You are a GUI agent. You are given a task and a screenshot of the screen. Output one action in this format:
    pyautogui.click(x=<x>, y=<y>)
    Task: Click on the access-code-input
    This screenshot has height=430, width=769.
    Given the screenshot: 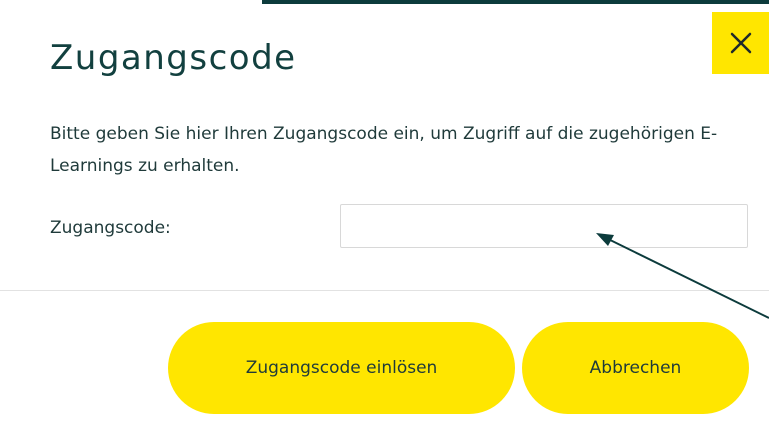 What is the action you would take?
    pyautogui.click(x=544, y=226)
    